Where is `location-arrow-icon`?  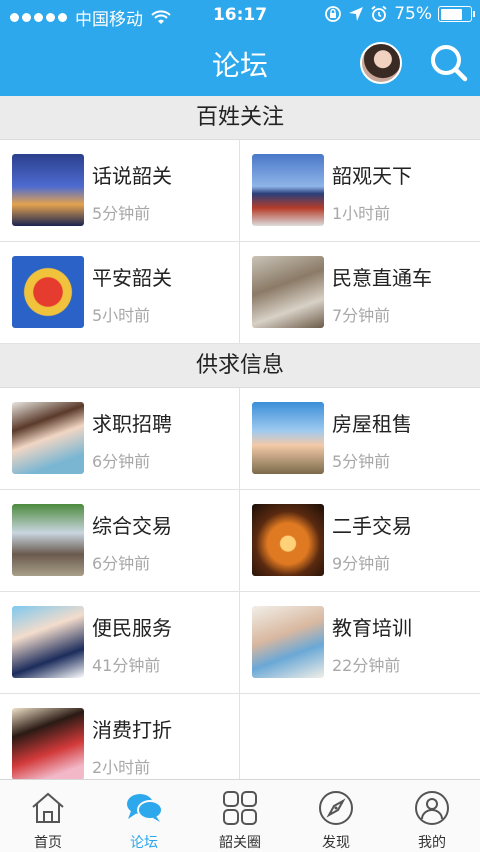
location-arrow-icon is located at coordinates (356, 14).